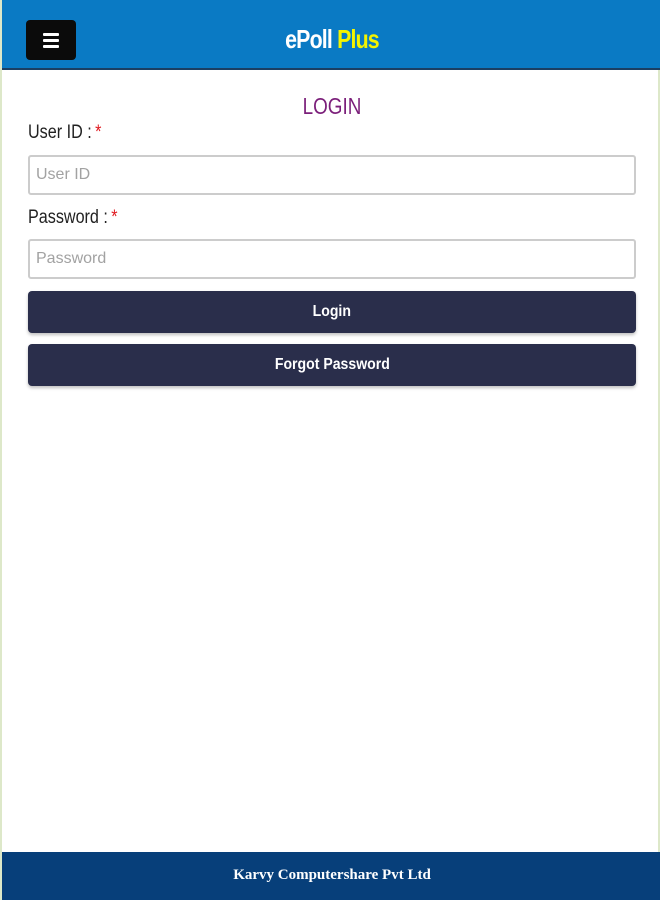 This screenshot has width=660, height=900. I want to click on login-button-label: Login, so click(332, 311).